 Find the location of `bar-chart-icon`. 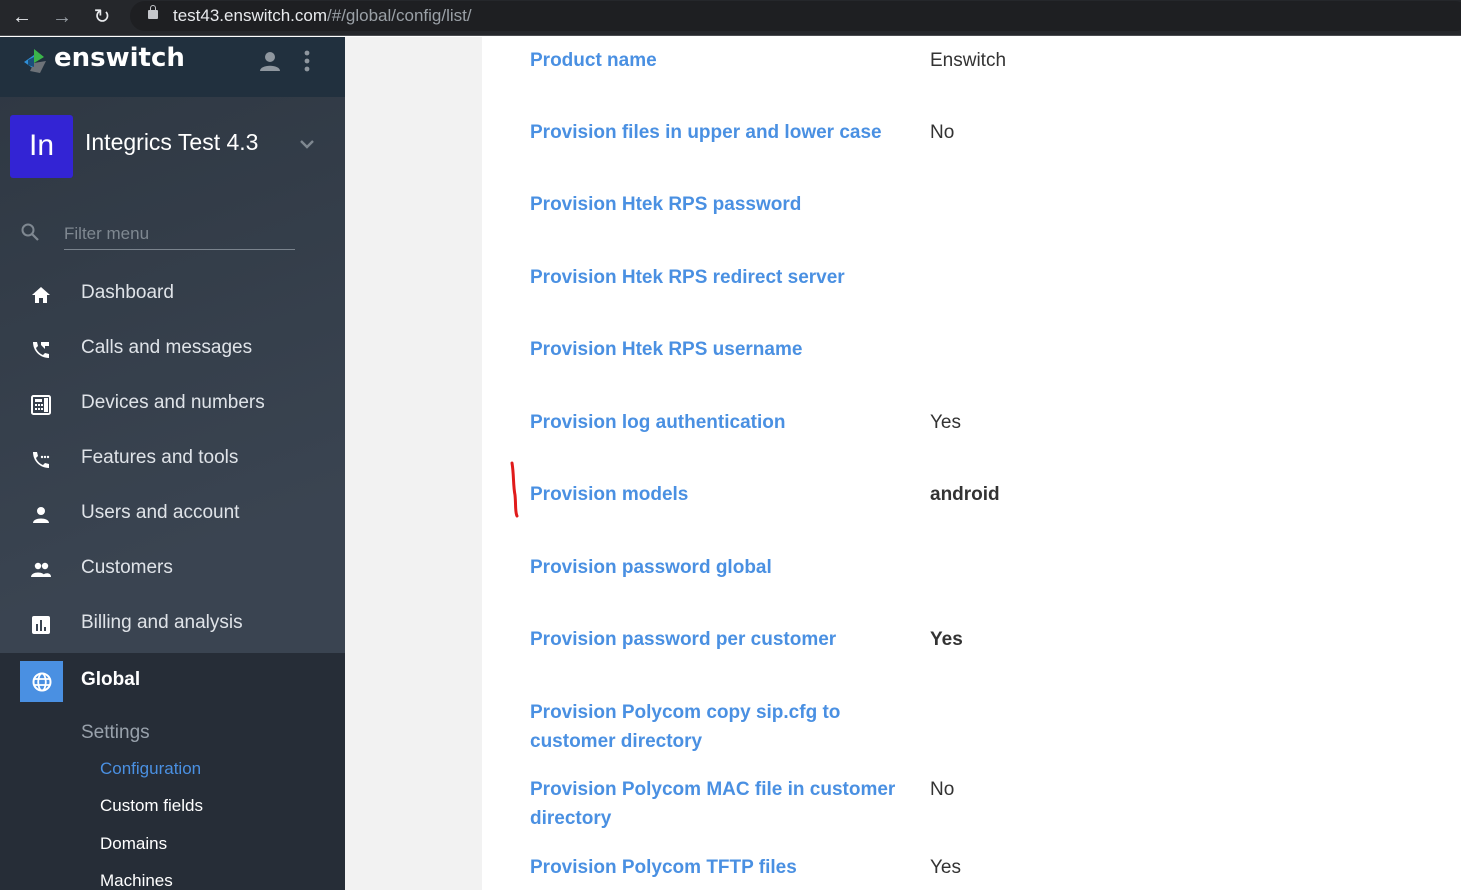

bar-chart-icon is located at coordinates (41, 625).